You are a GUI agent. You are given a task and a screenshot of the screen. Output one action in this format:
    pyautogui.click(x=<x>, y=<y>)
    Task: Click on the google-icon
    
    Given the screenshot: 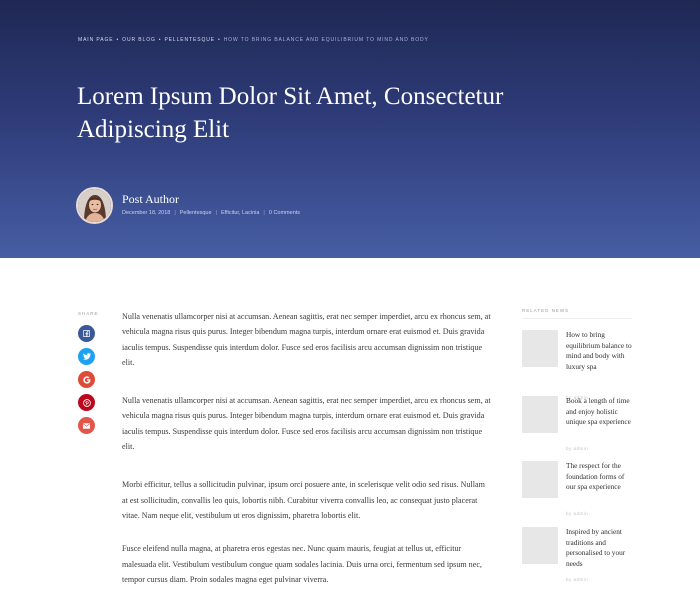 What is the action you would take?
    pyautogui.click(x=86, y=379)
    